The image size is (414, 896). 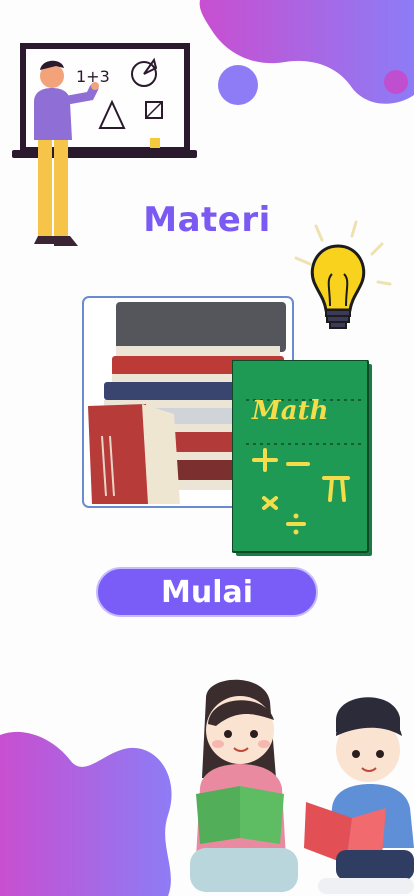 I want to click on bottom-left-blob, so click(x=86, y=813).